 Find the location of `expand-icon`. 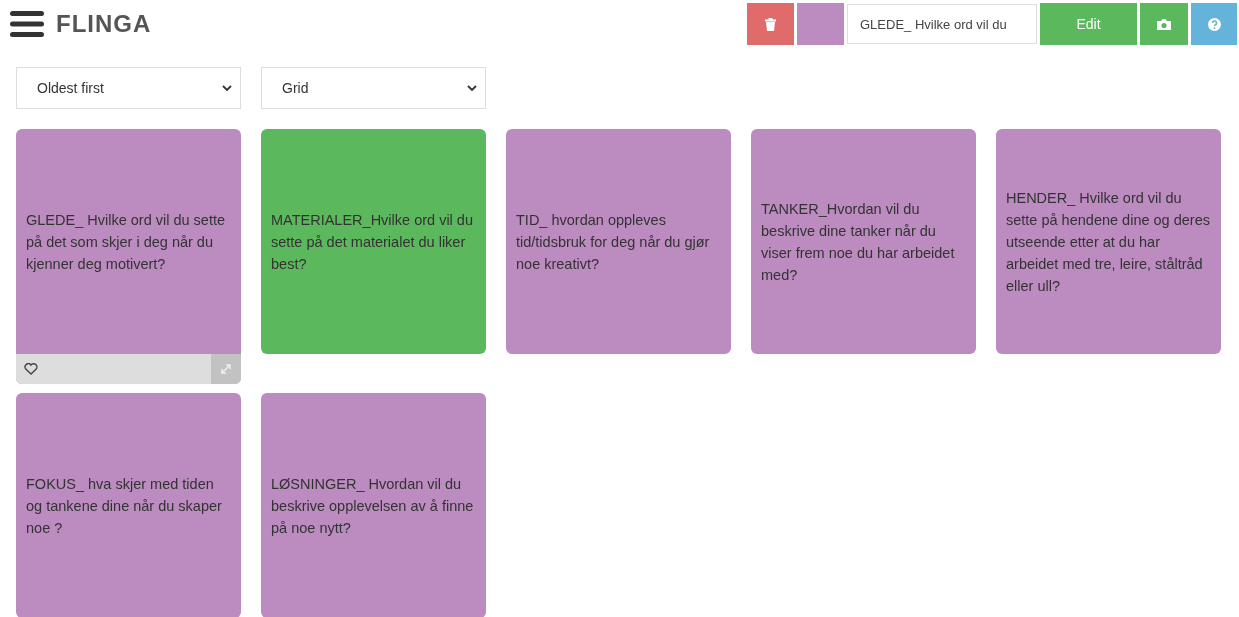

expand-icon is located at coordinates (226, 369).